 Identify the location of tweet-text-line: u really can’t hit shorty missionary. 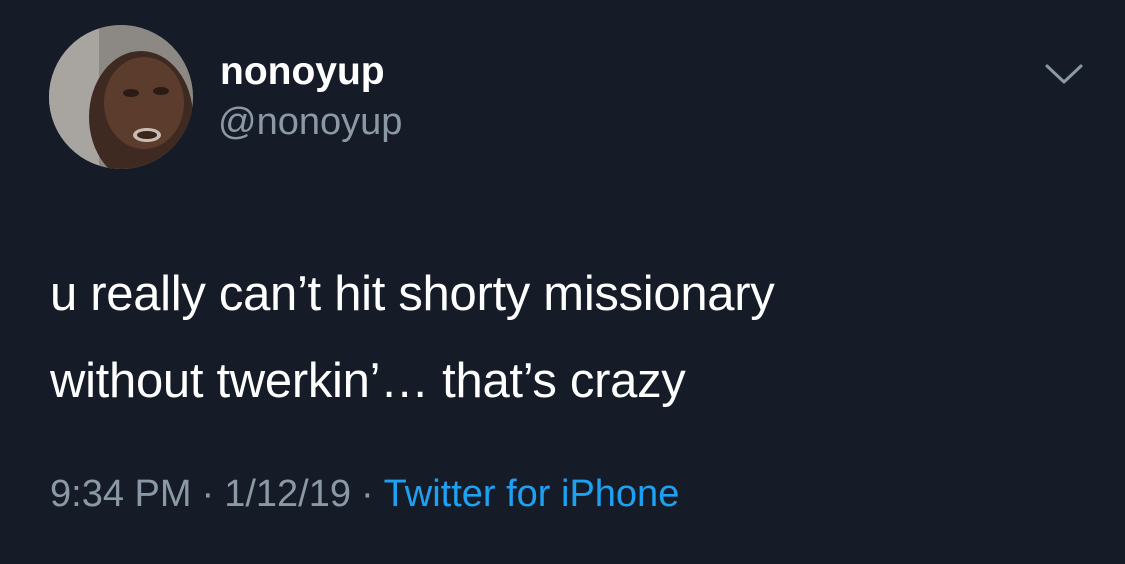
(412, 294).